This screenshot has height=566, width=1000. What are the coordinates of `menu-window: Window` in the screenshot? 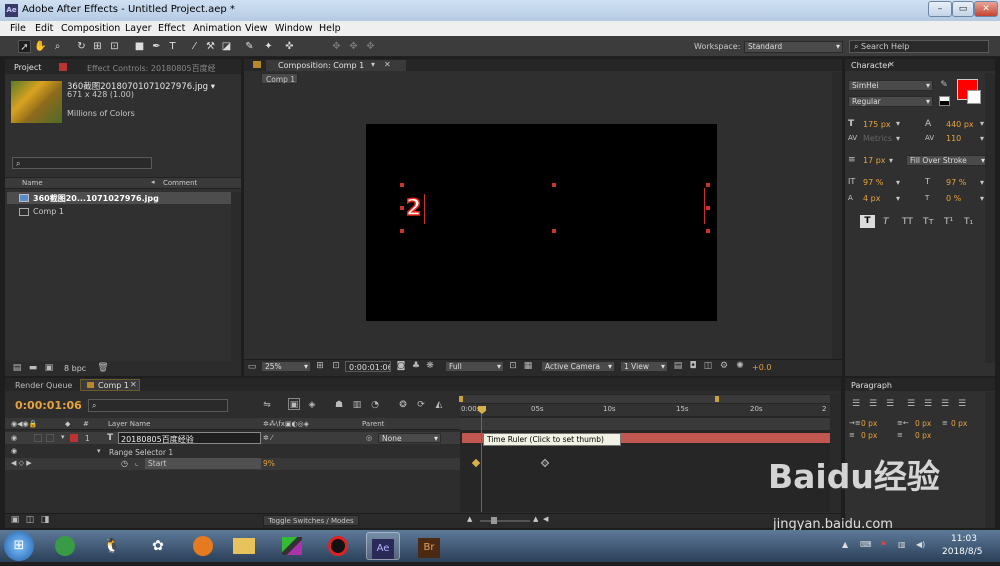 It's located at (293, 28).